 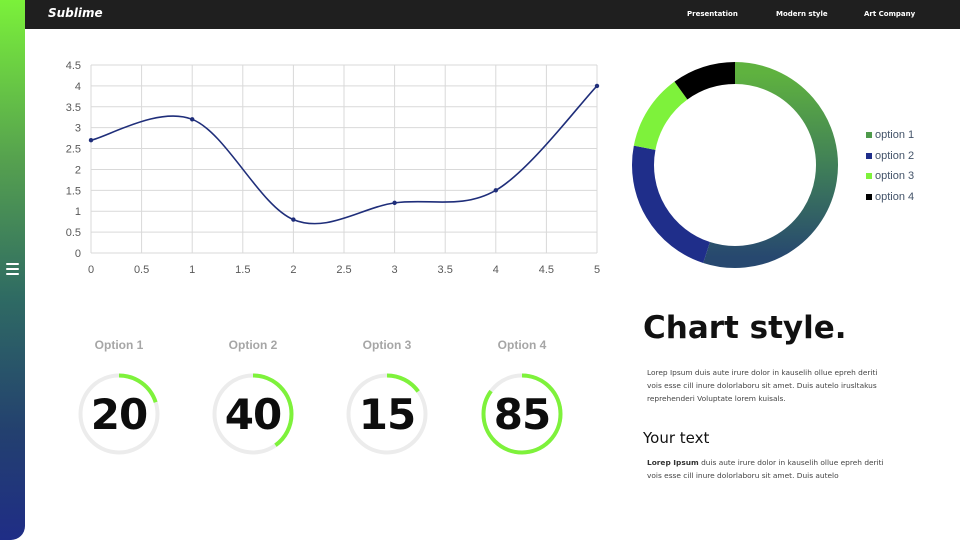 I want to click on y-tick-label: 1.5, so click(x=73, y=191).